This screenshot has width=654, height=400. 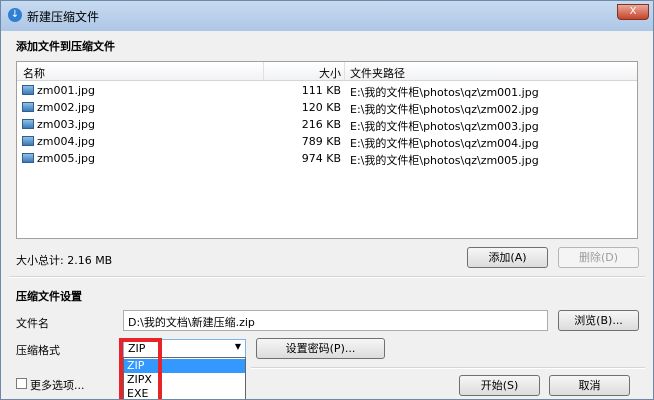 I want to click on file-name: zm002.jpg, so click(x=66, y=107).